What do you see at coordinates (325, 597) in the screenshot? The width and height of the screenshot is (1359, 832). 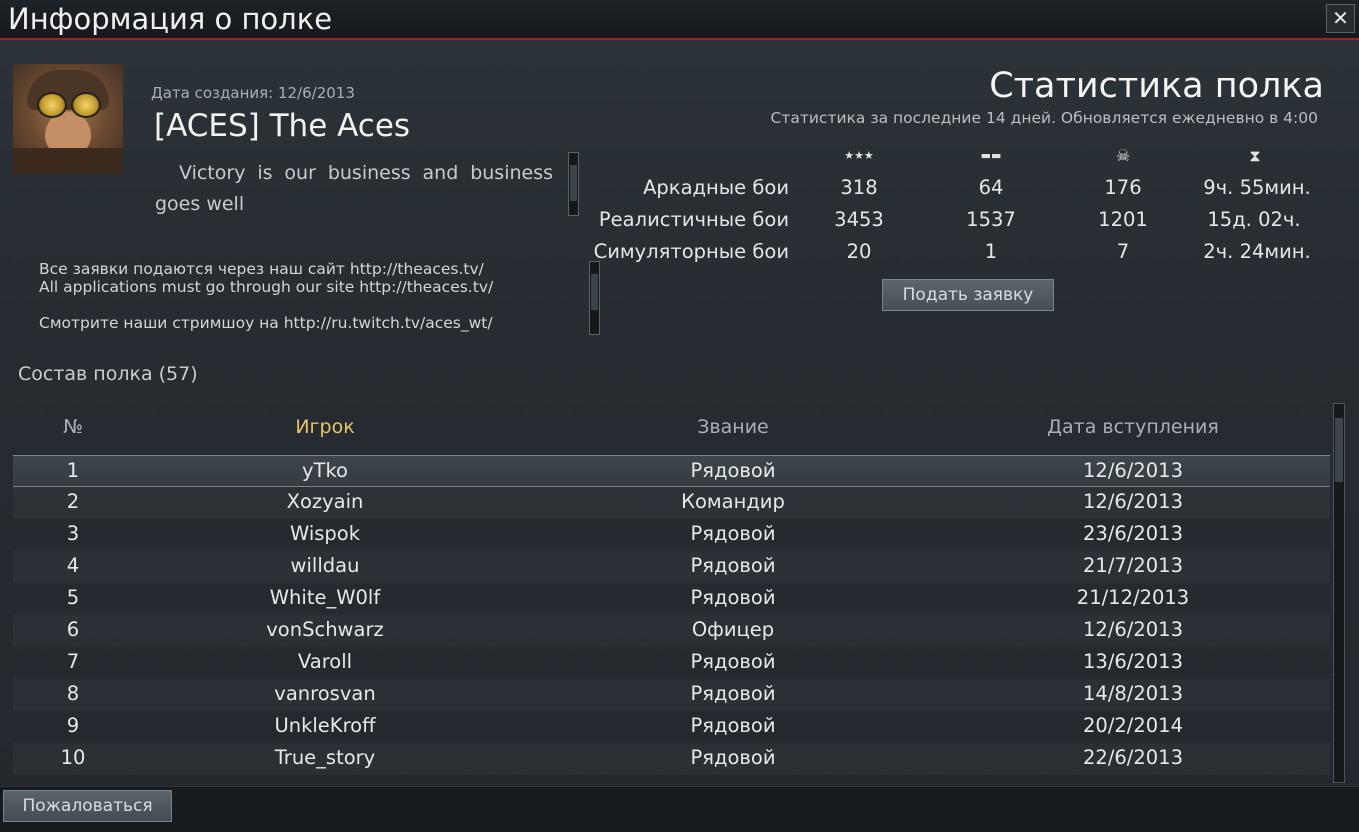 I see `cell-player: White_W0lf` at bounding box center [325, 597].